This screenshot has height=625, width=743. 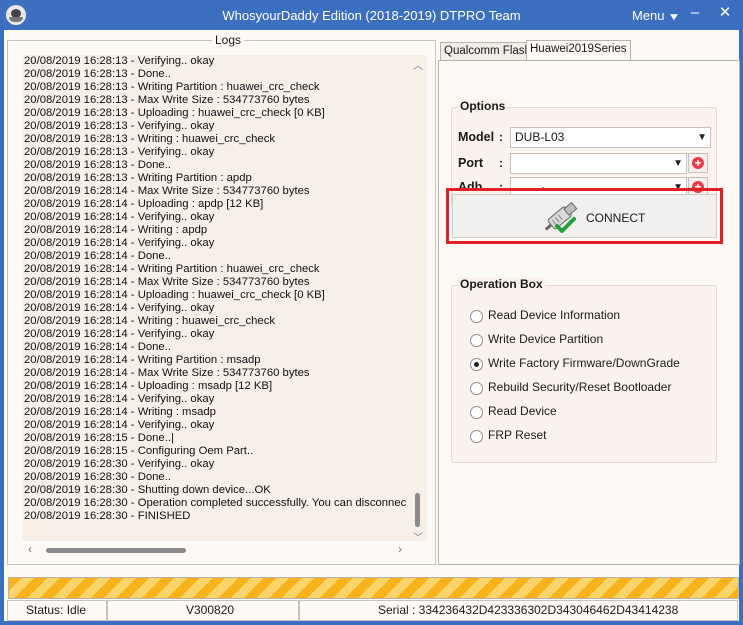 I want to click on close-button: ✕, so click(x=725, y=14).